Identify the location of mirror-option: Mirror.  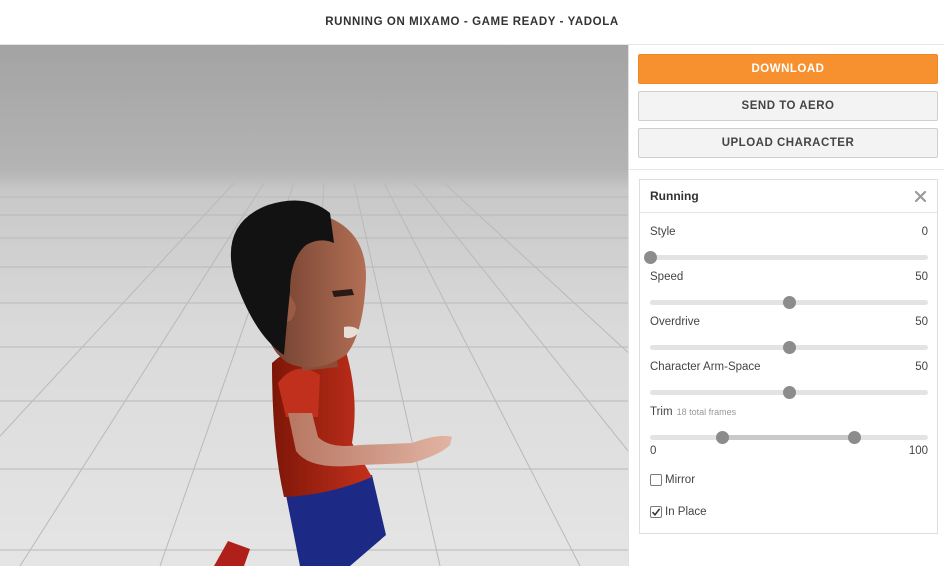
(672, 480).